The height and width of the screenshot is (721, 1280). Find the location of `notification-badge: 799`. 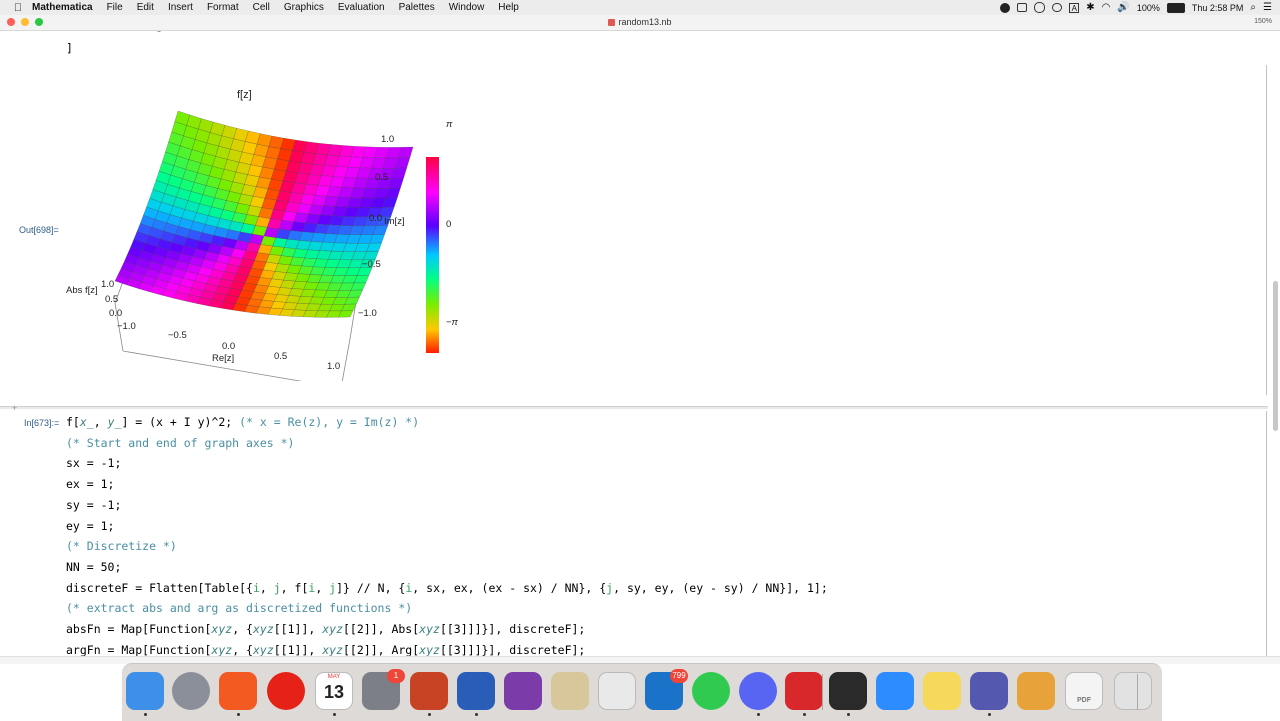

notification-badge: 799 is located at coordinates (679, 676).